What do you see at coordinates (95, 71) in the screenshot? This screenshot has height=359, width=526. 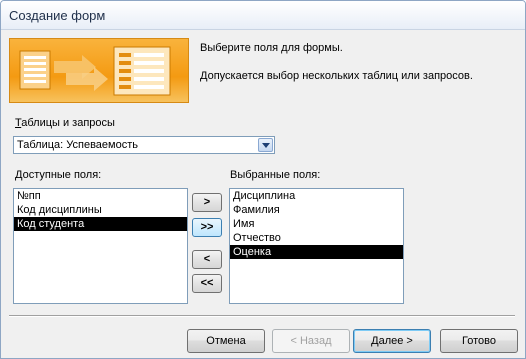 I see `form-illustration-icon` at bounding box center [95, 71].